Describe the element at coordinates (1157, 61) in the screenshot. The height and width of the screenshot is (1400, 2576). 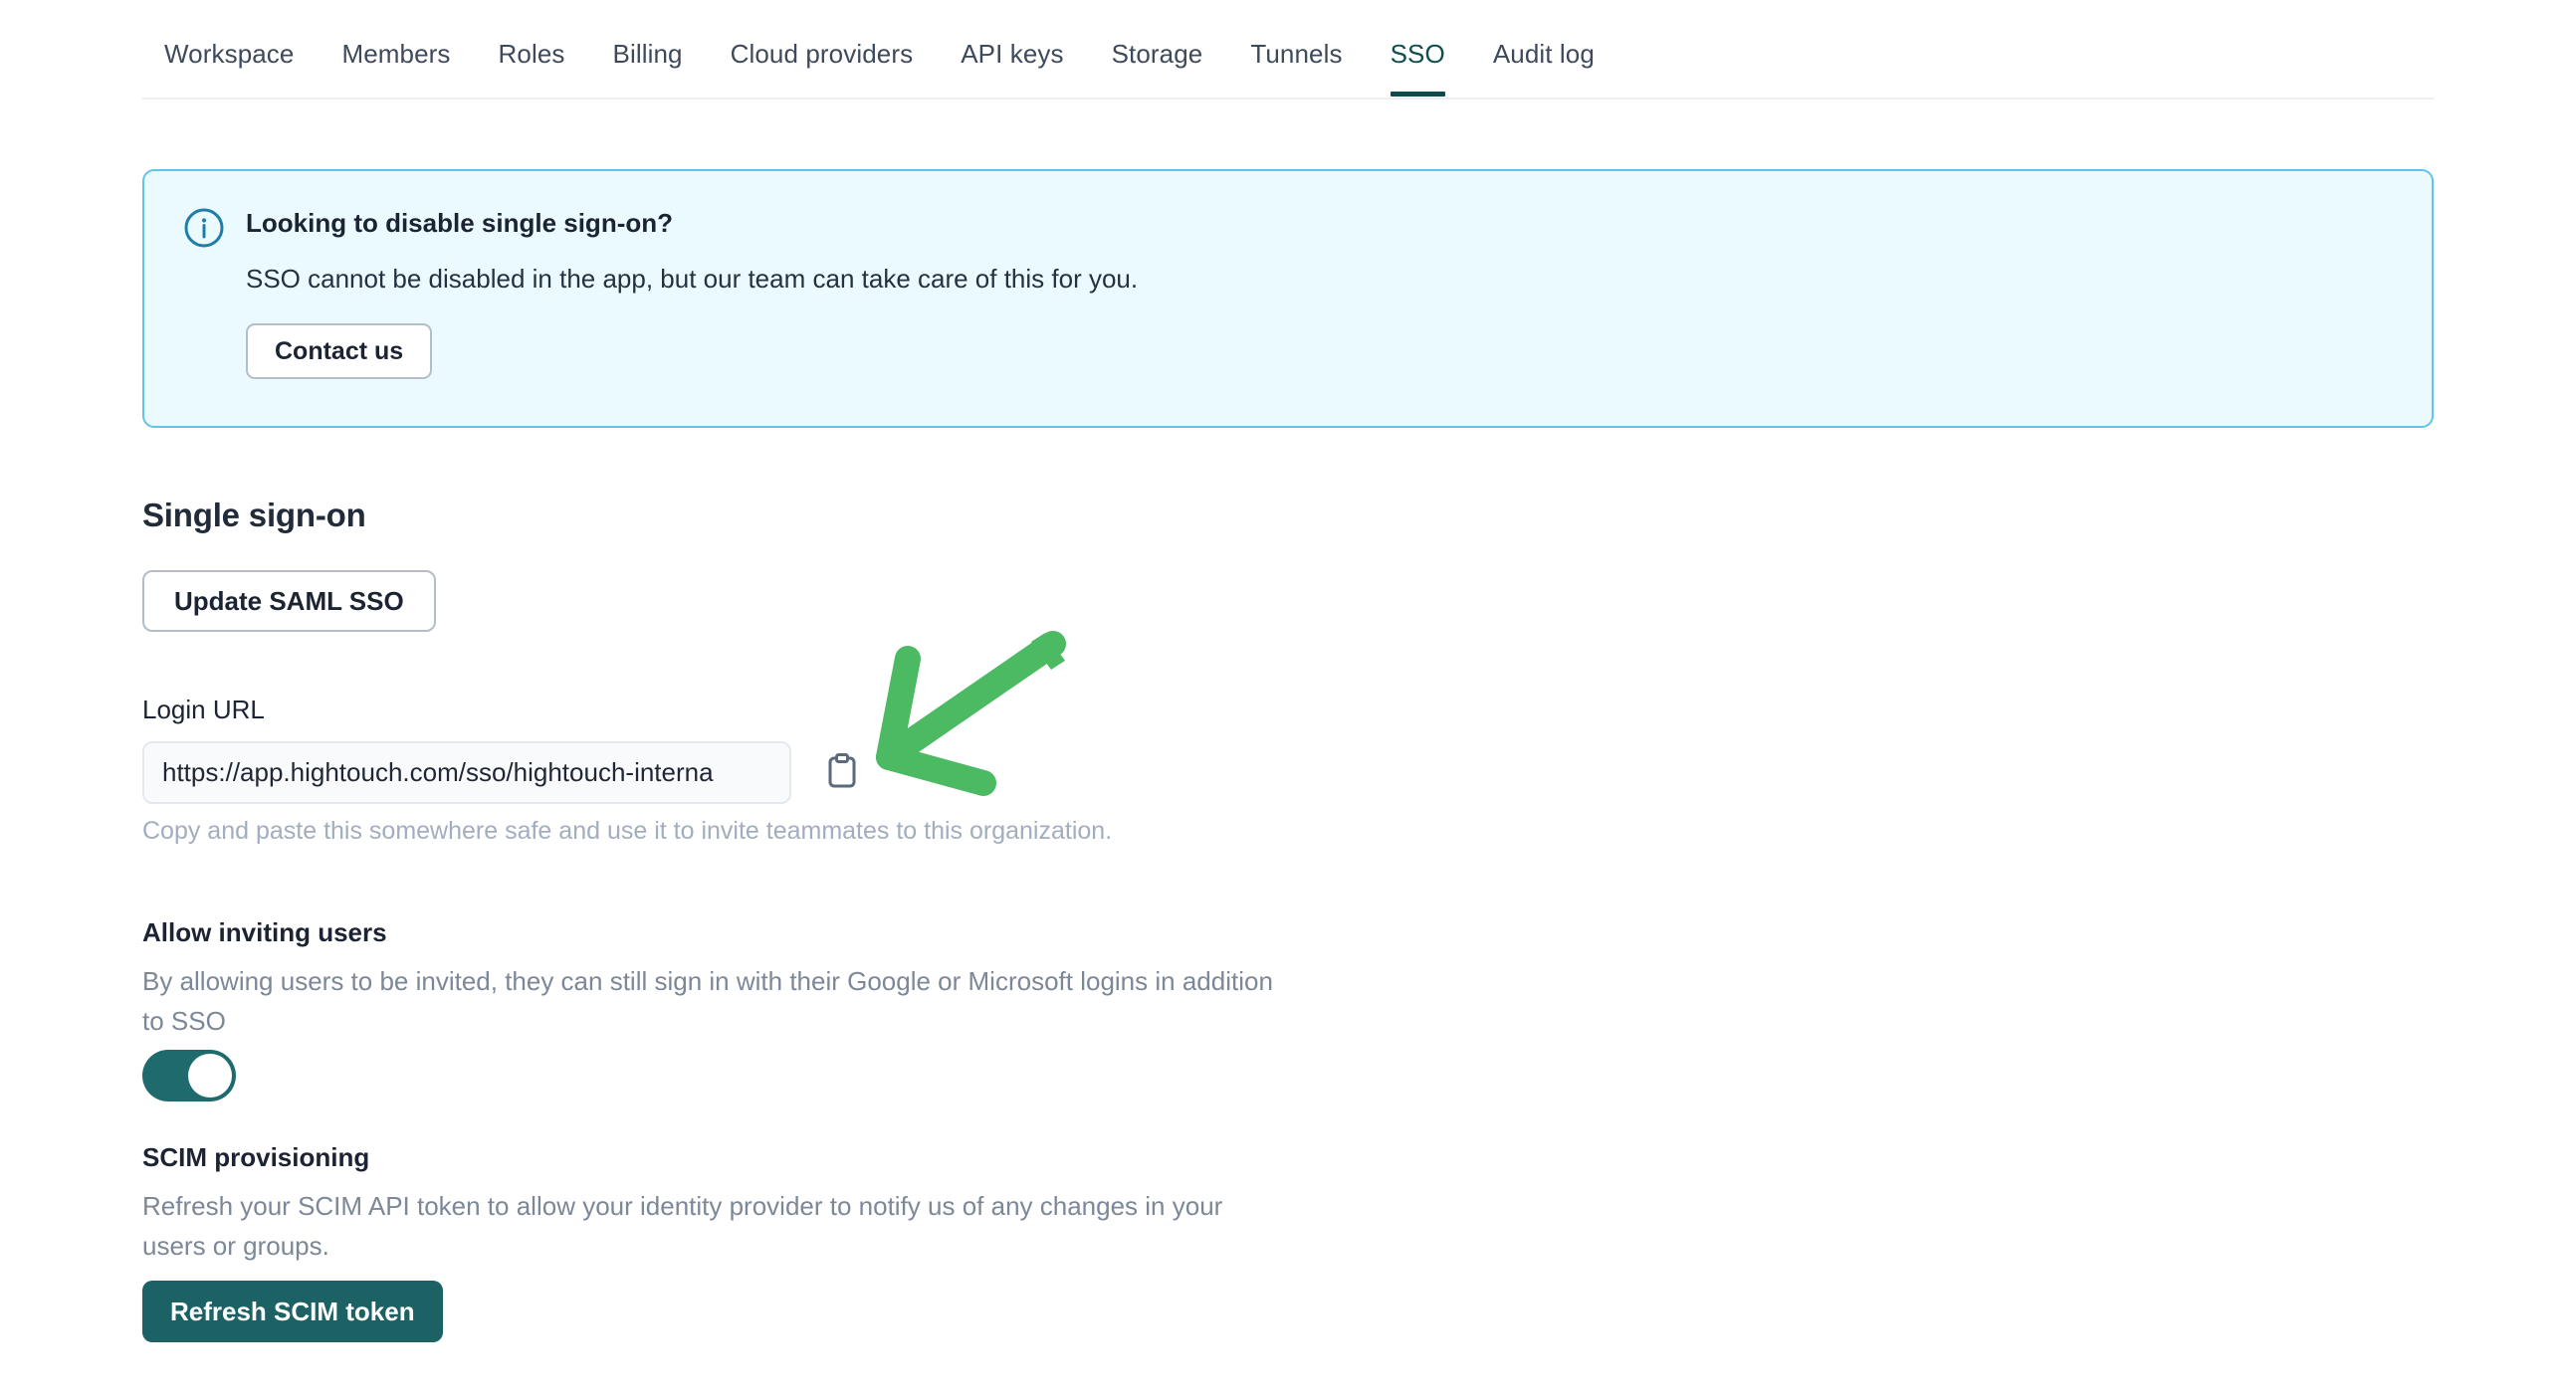
I see `tab-storage: Storage` at that location.